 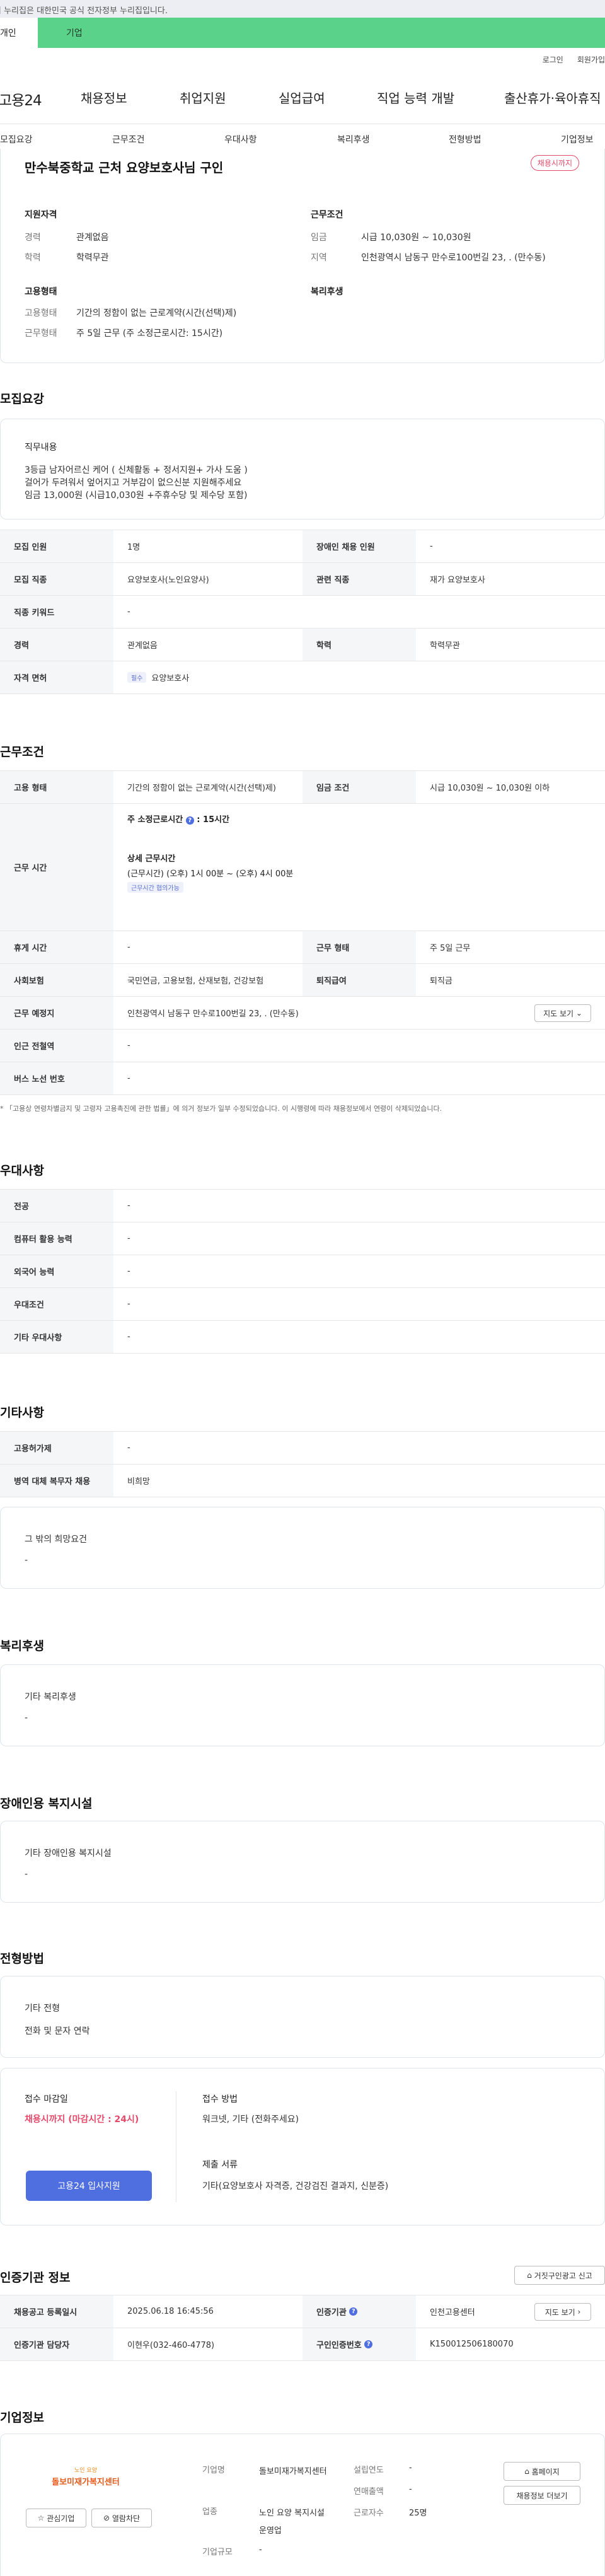 What do you see at coordinates (142, 646) in the screenshot?
I see `row-value: 관계없음` at bounding box center [142, 646].